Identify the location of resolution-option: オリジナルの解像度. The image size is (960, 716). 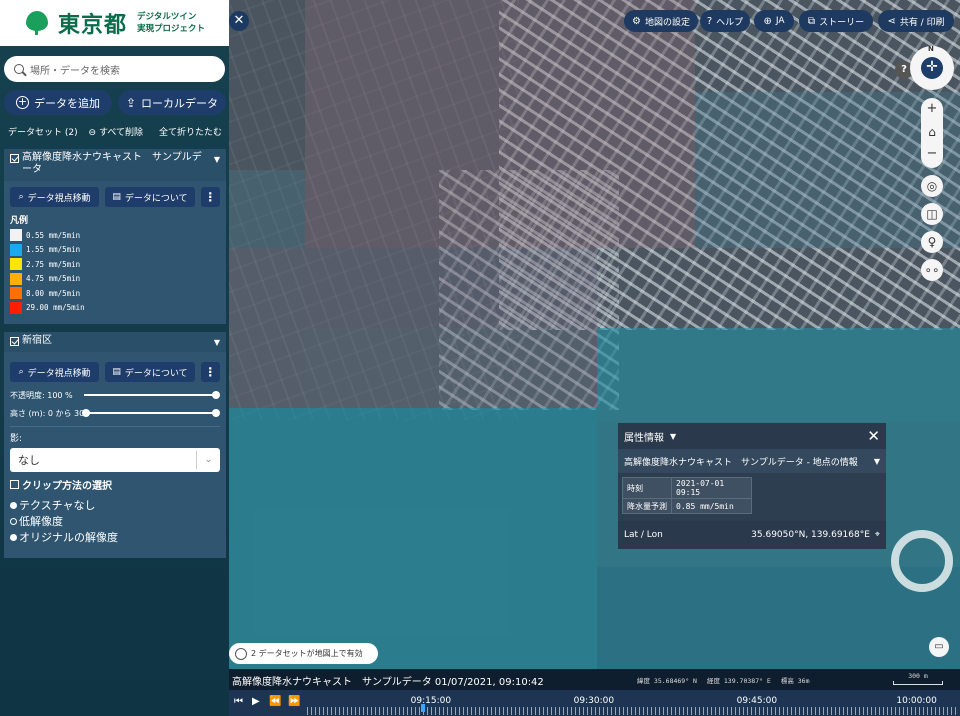
(115, 537).